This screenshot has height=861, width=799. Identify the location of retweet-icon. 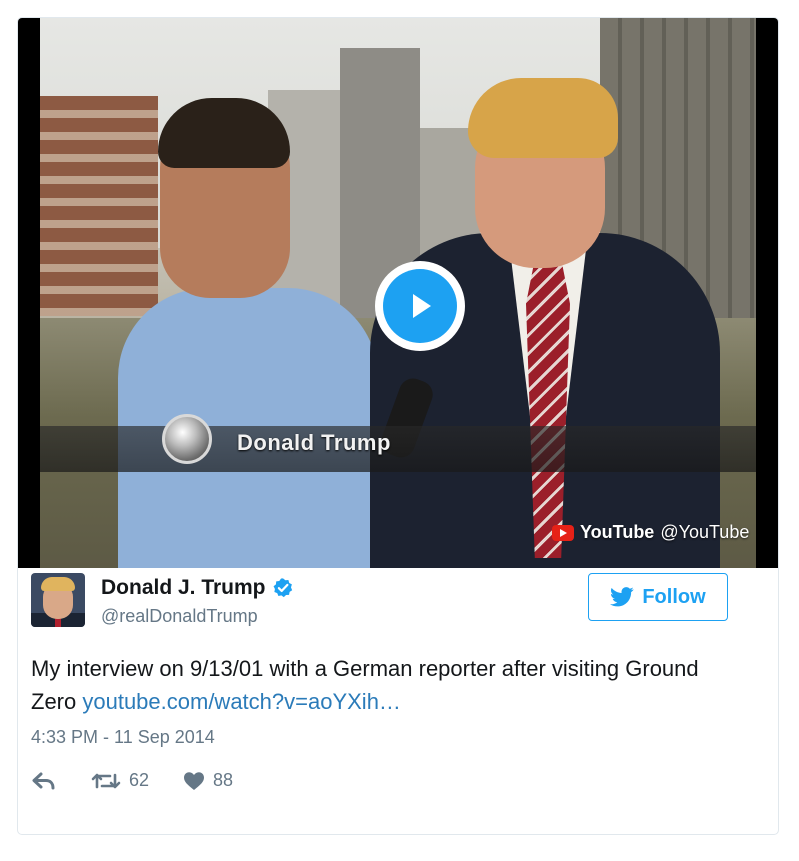
(106, 780).